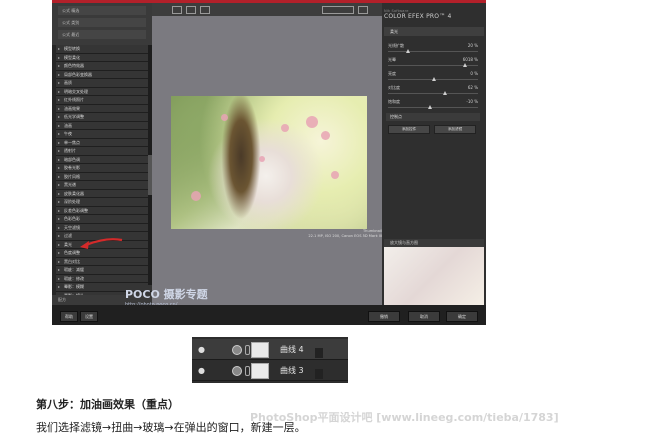 This screenshot has height=438, width=659. I want to click on slider-label: 光线扩散, so click(396, 45).